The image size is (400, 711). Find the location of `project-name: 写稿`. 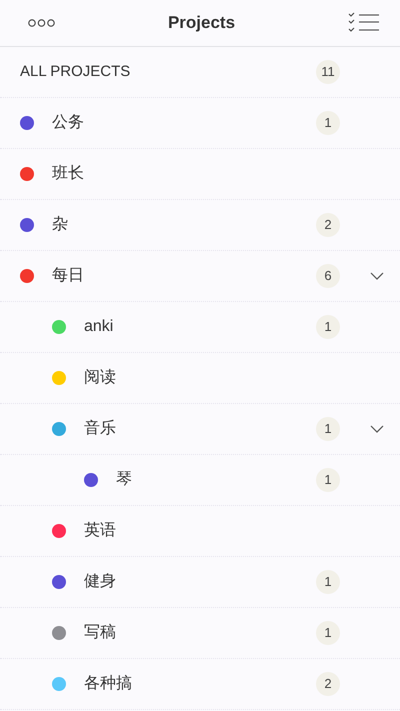

project-name: 写稿 is located at coordinates (100, 632).